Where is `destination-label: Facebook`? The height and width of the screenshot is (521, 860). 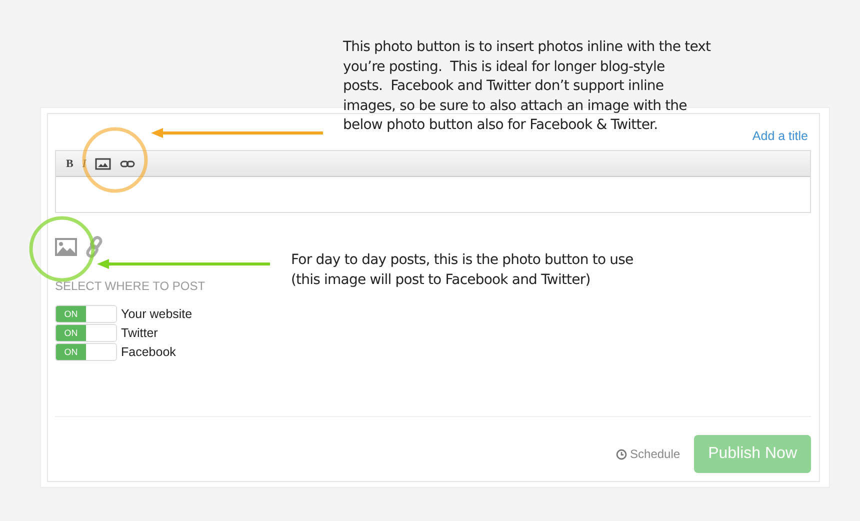
destination-label: Facebook is located at coordinates (148, 352).